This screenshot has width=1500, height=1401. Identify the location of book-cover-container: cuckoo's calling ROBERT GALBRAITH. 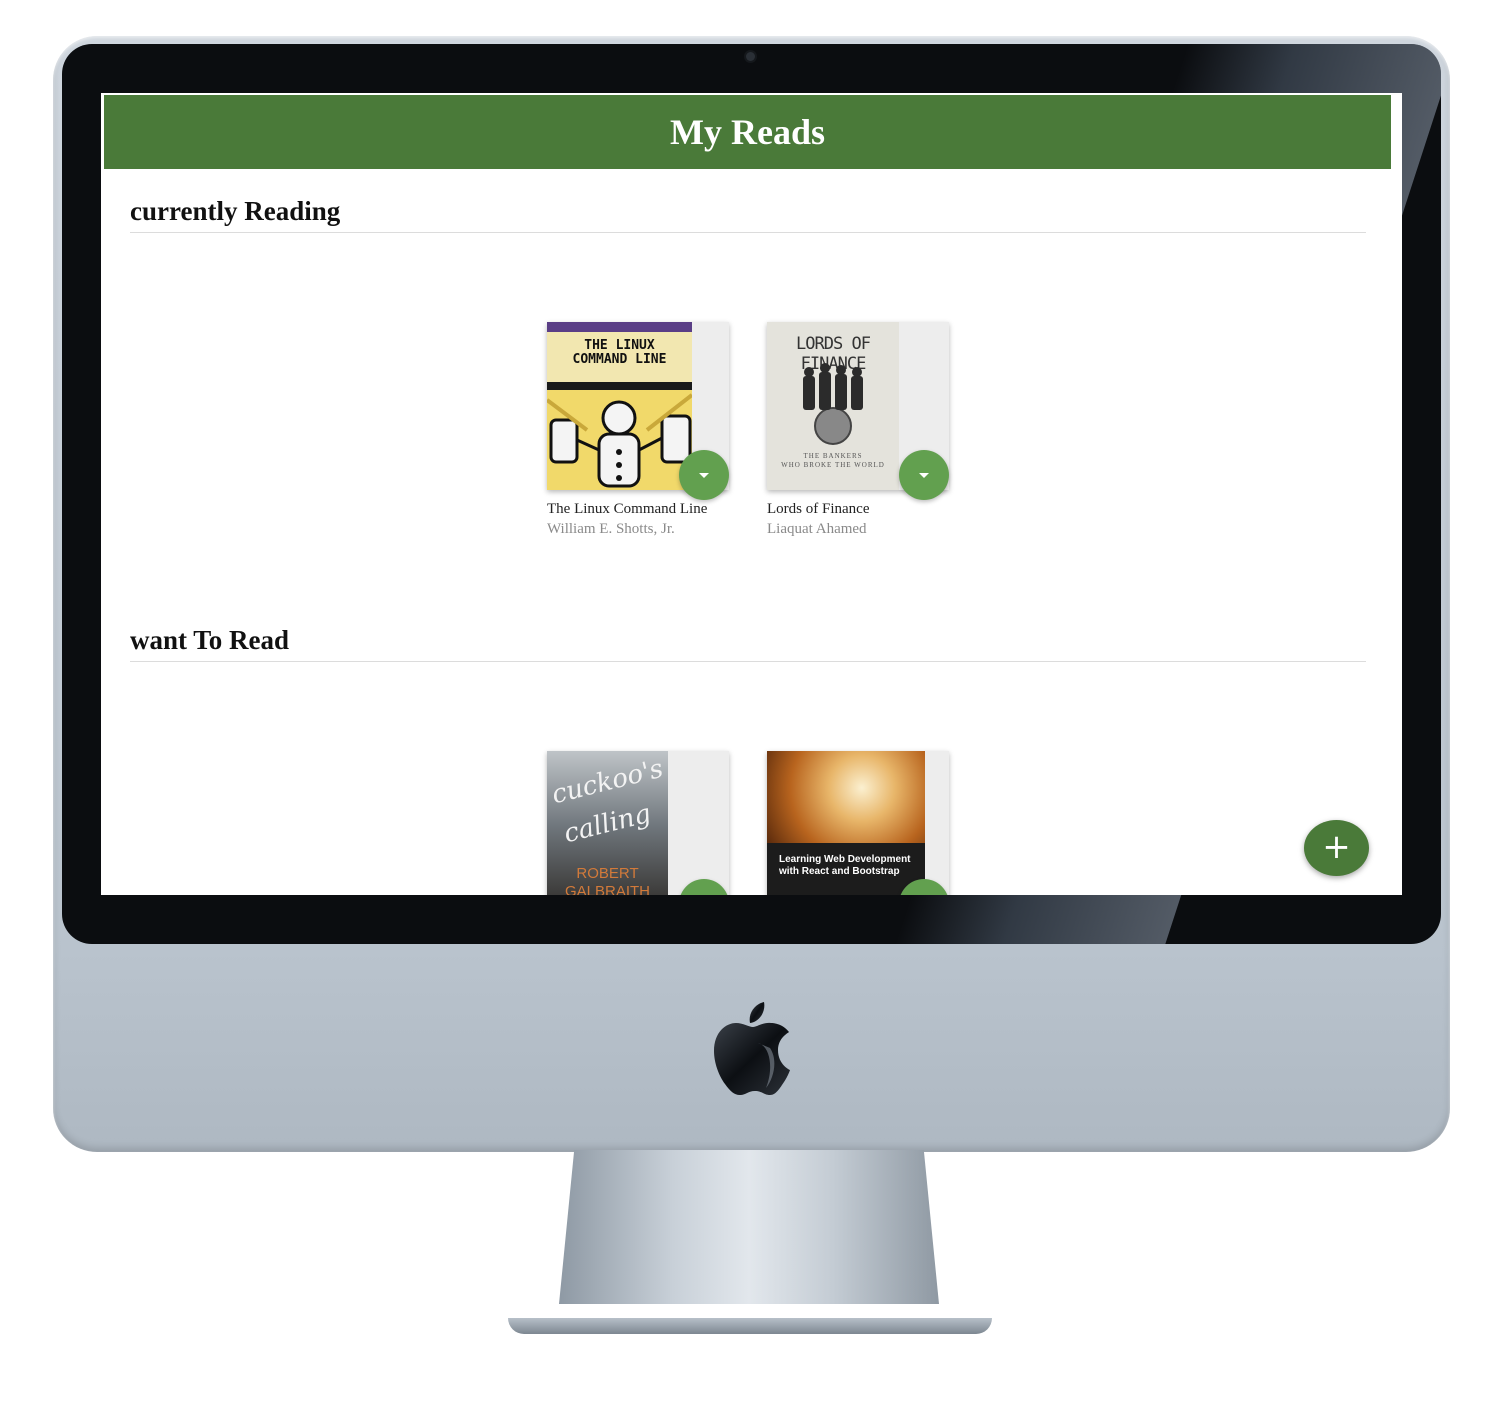
(638, 823).